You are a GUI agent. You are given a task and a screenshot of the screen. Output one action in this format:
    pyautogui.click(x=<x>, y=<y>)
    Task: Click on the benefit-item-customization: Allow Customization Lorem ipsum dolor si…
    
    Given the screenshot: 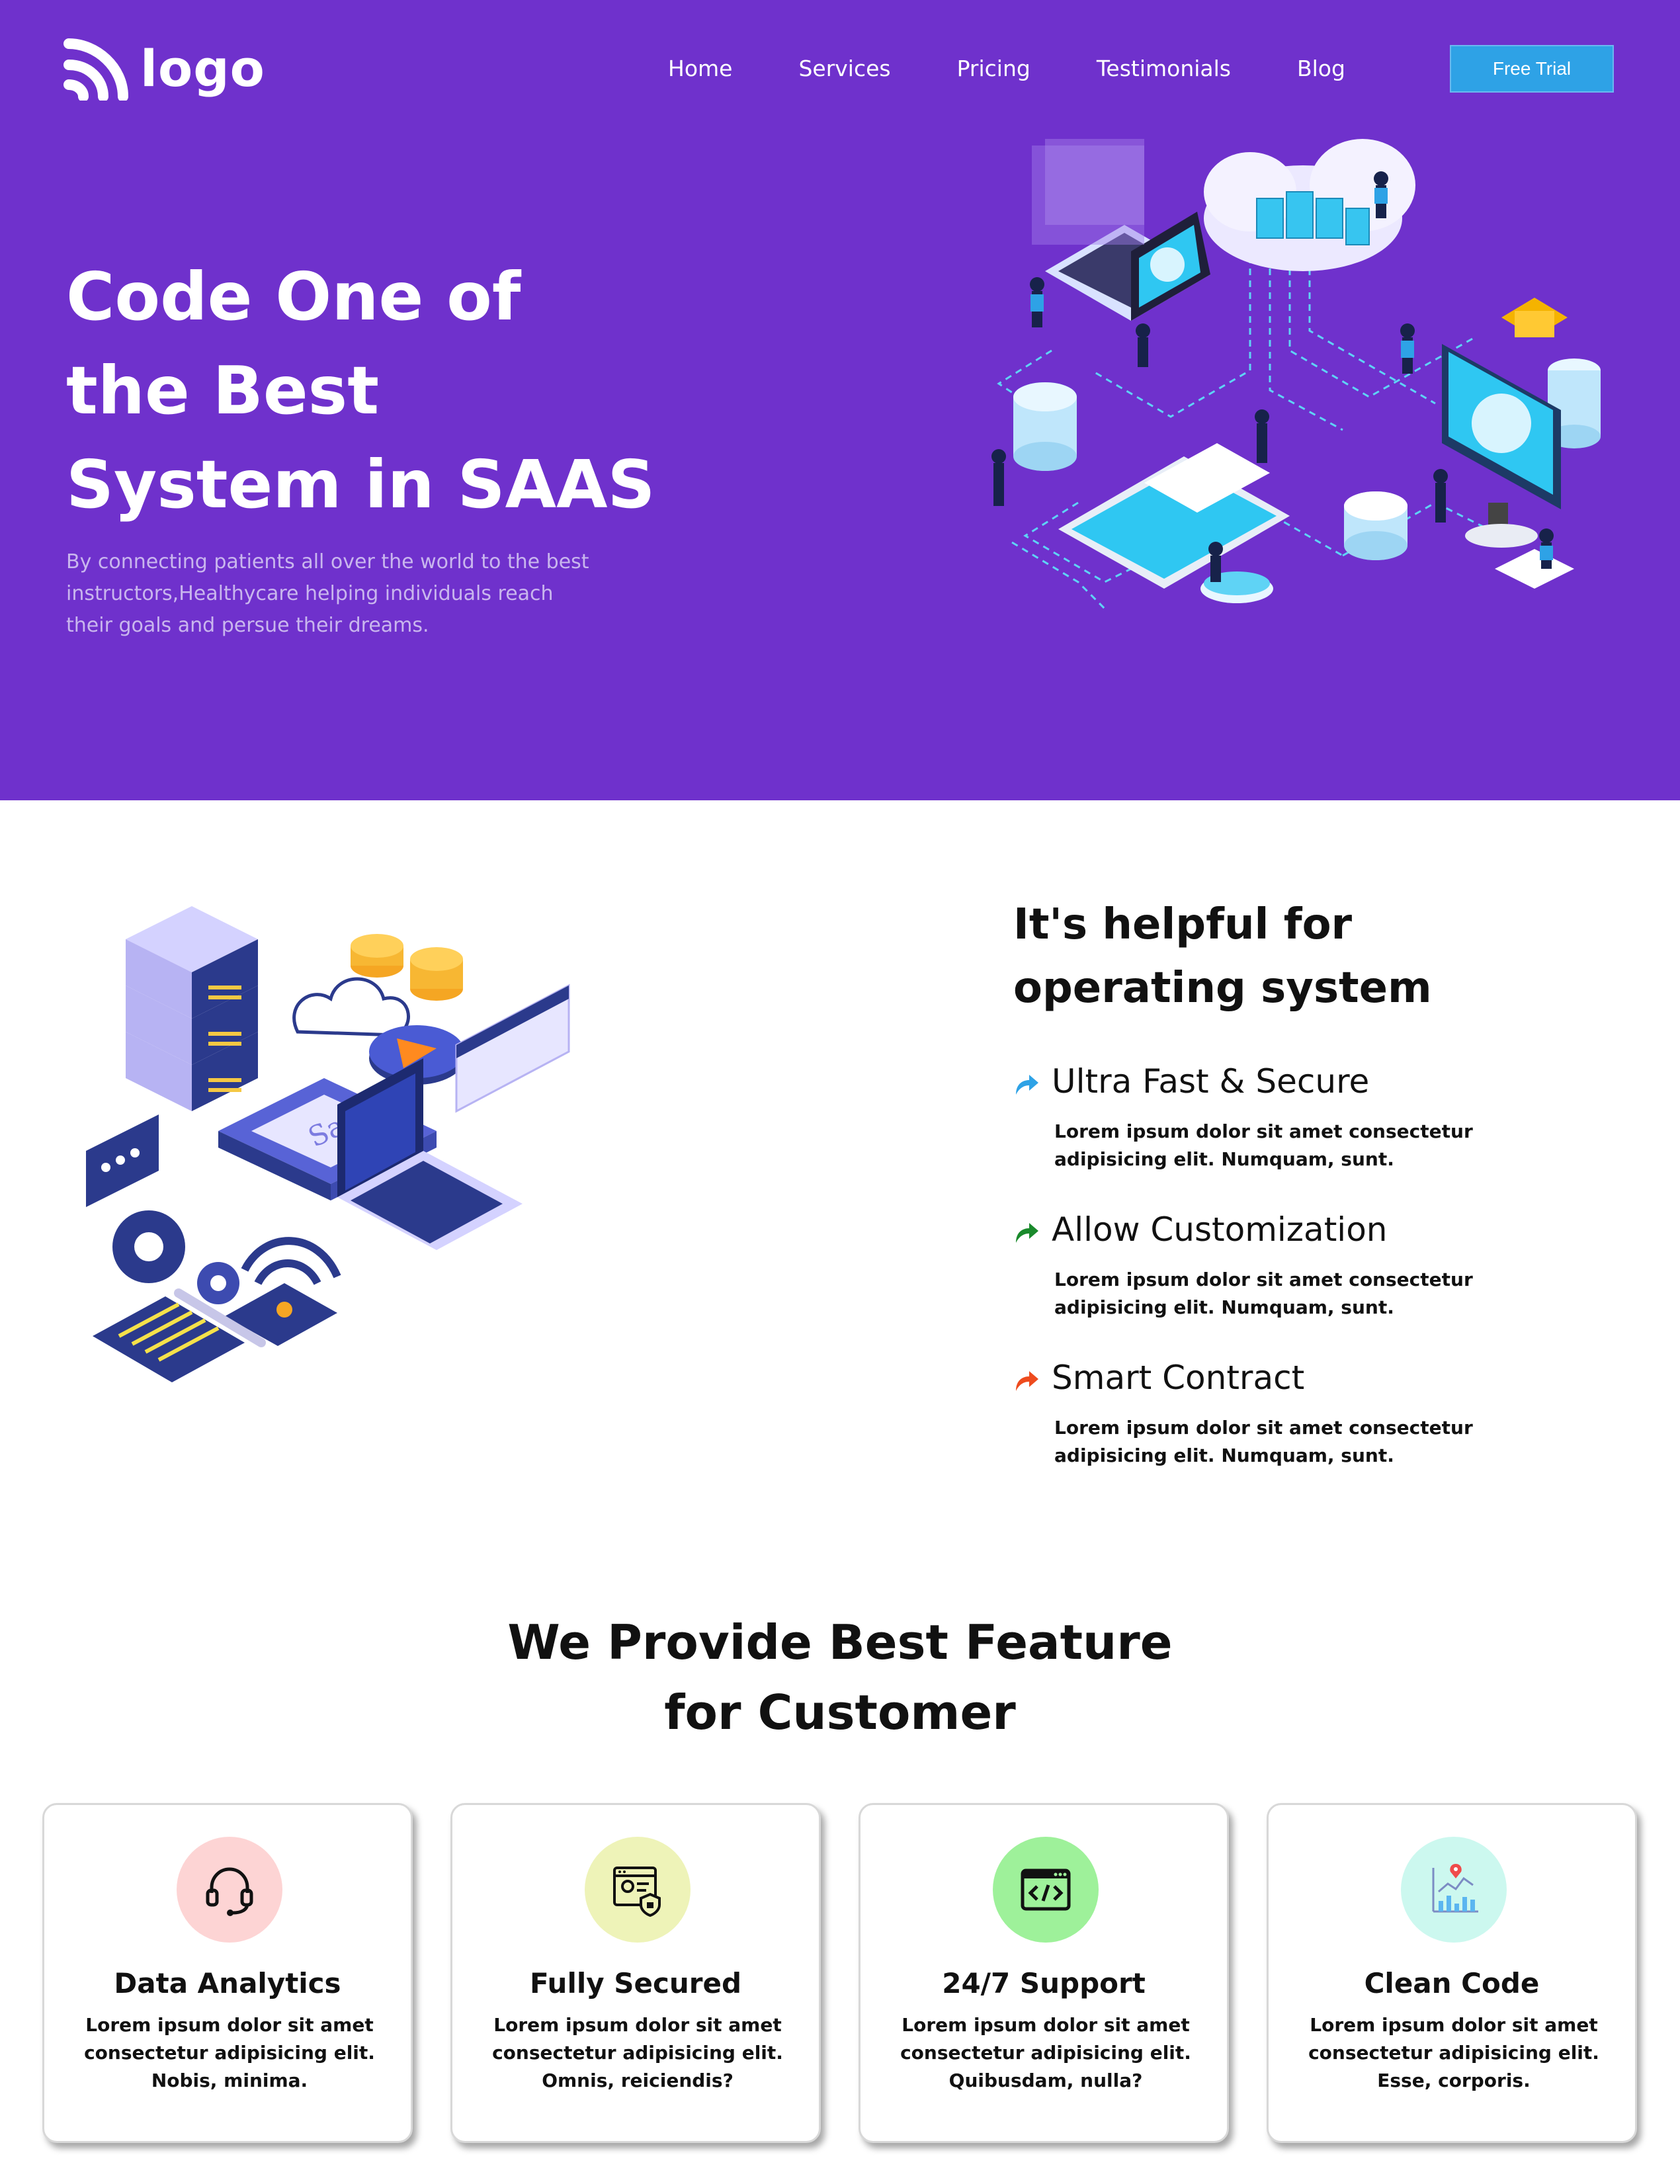 What is the action you would take?
    pyautogui.click(x=1311, y=1265)
    